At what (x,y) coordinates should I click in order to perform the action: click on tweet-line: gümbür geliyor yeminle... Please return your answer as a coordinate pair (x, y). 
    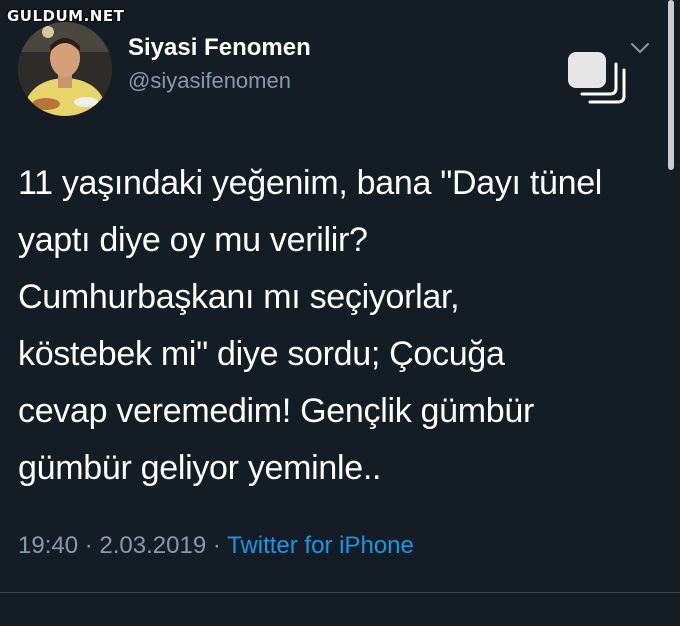
    Looking at the image, I should click on (200, 468).